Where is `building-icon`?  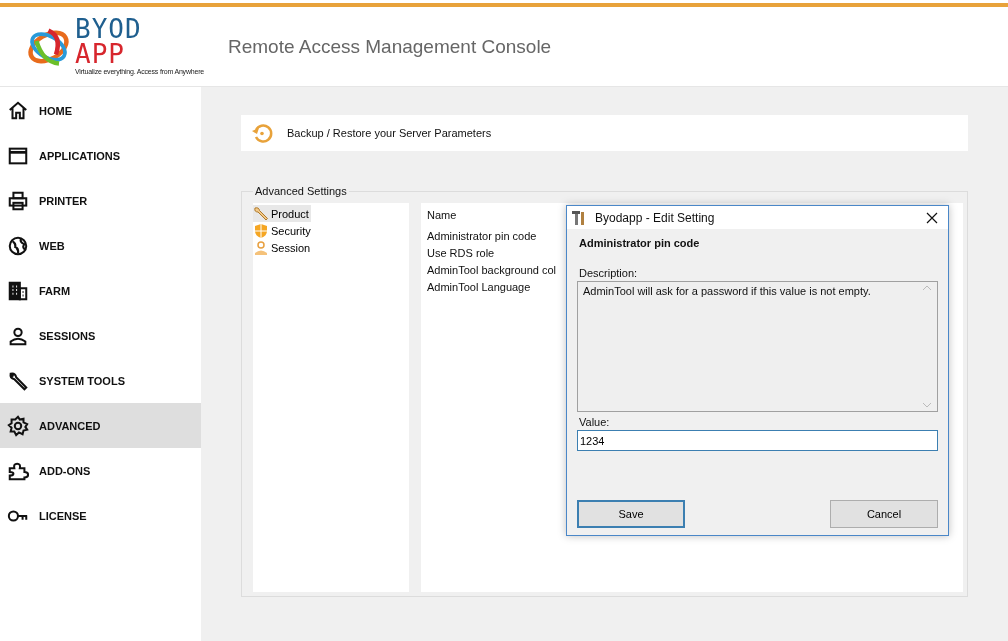
building-icon is located at coordinates (18, 290).